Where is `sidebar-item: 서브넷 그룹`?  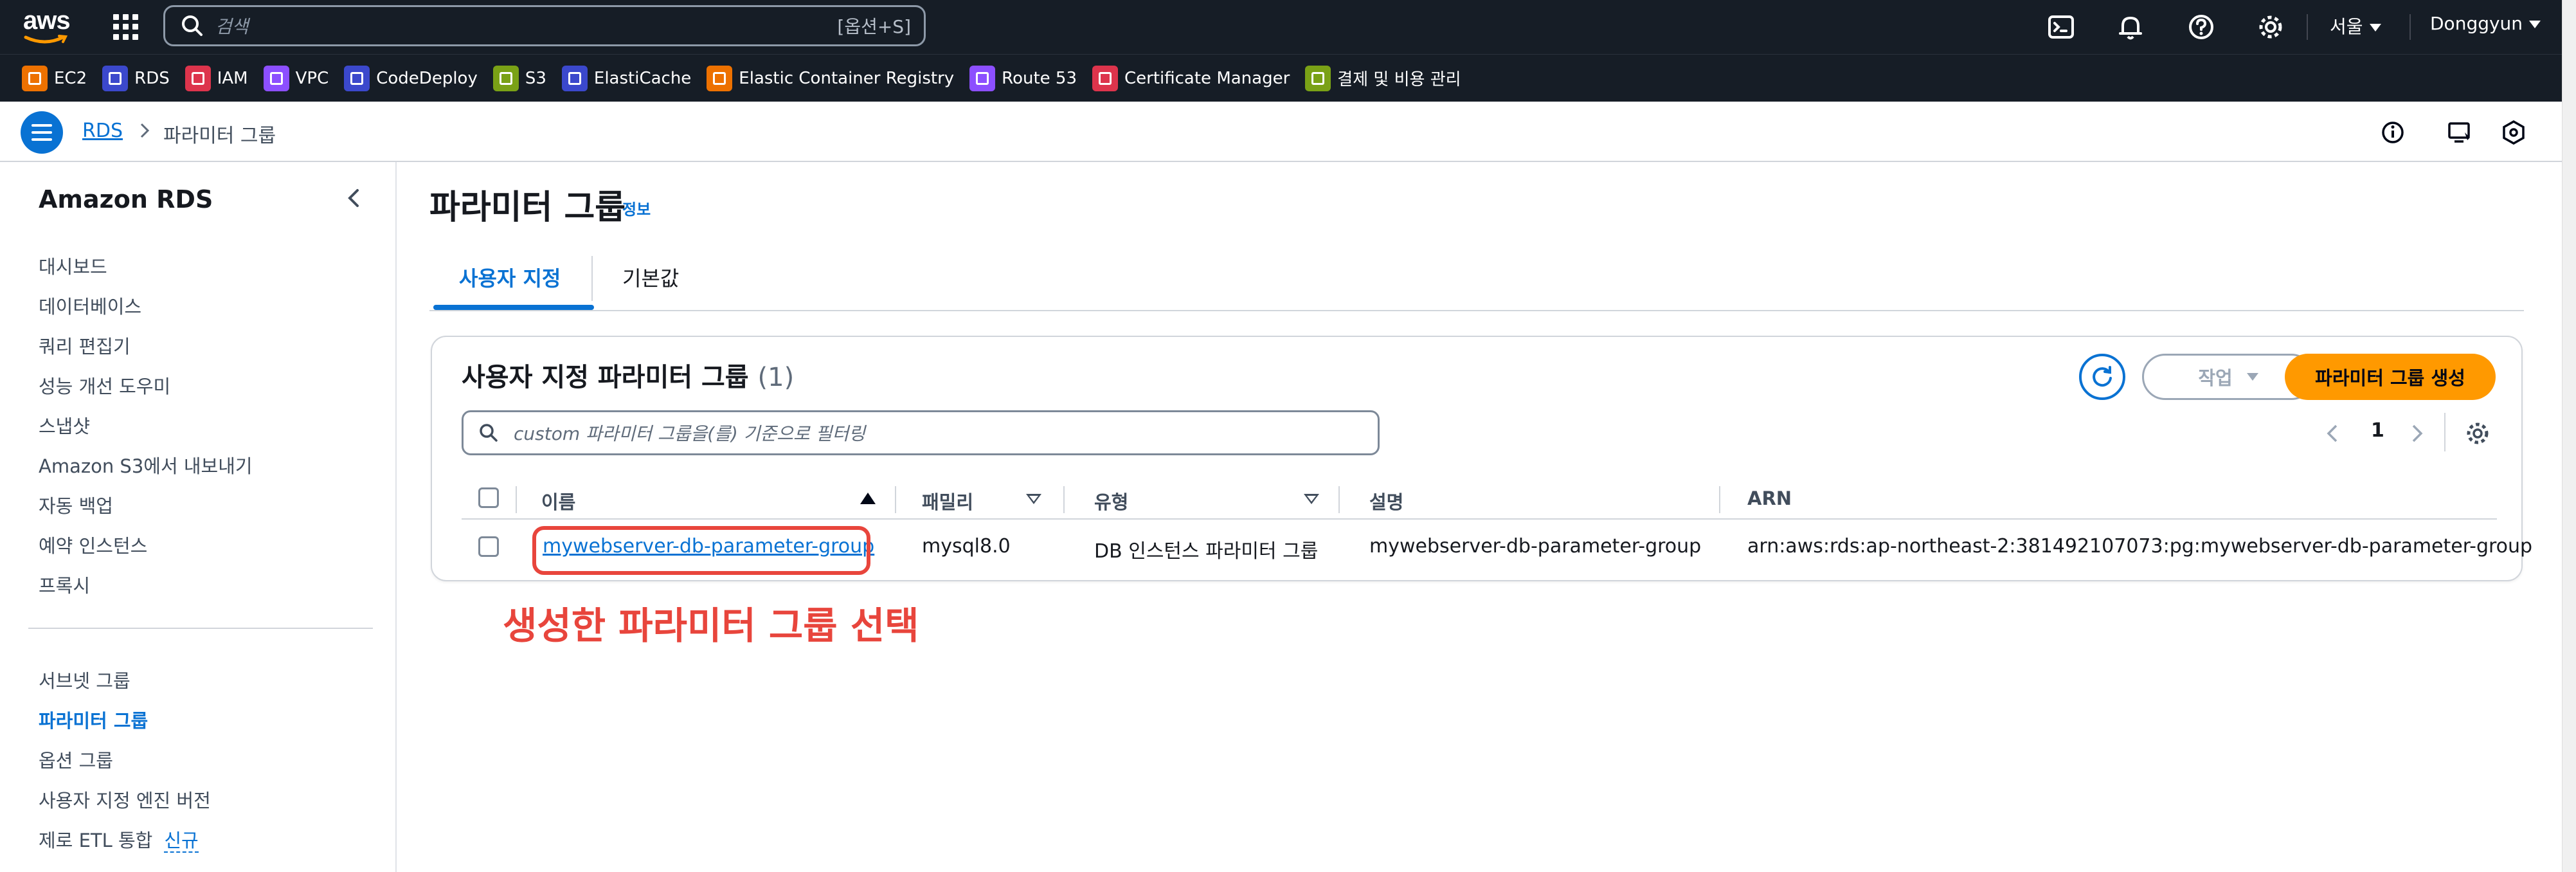
sidebar-item: 서브넷 그룹 is located at coordinates (85, 679).